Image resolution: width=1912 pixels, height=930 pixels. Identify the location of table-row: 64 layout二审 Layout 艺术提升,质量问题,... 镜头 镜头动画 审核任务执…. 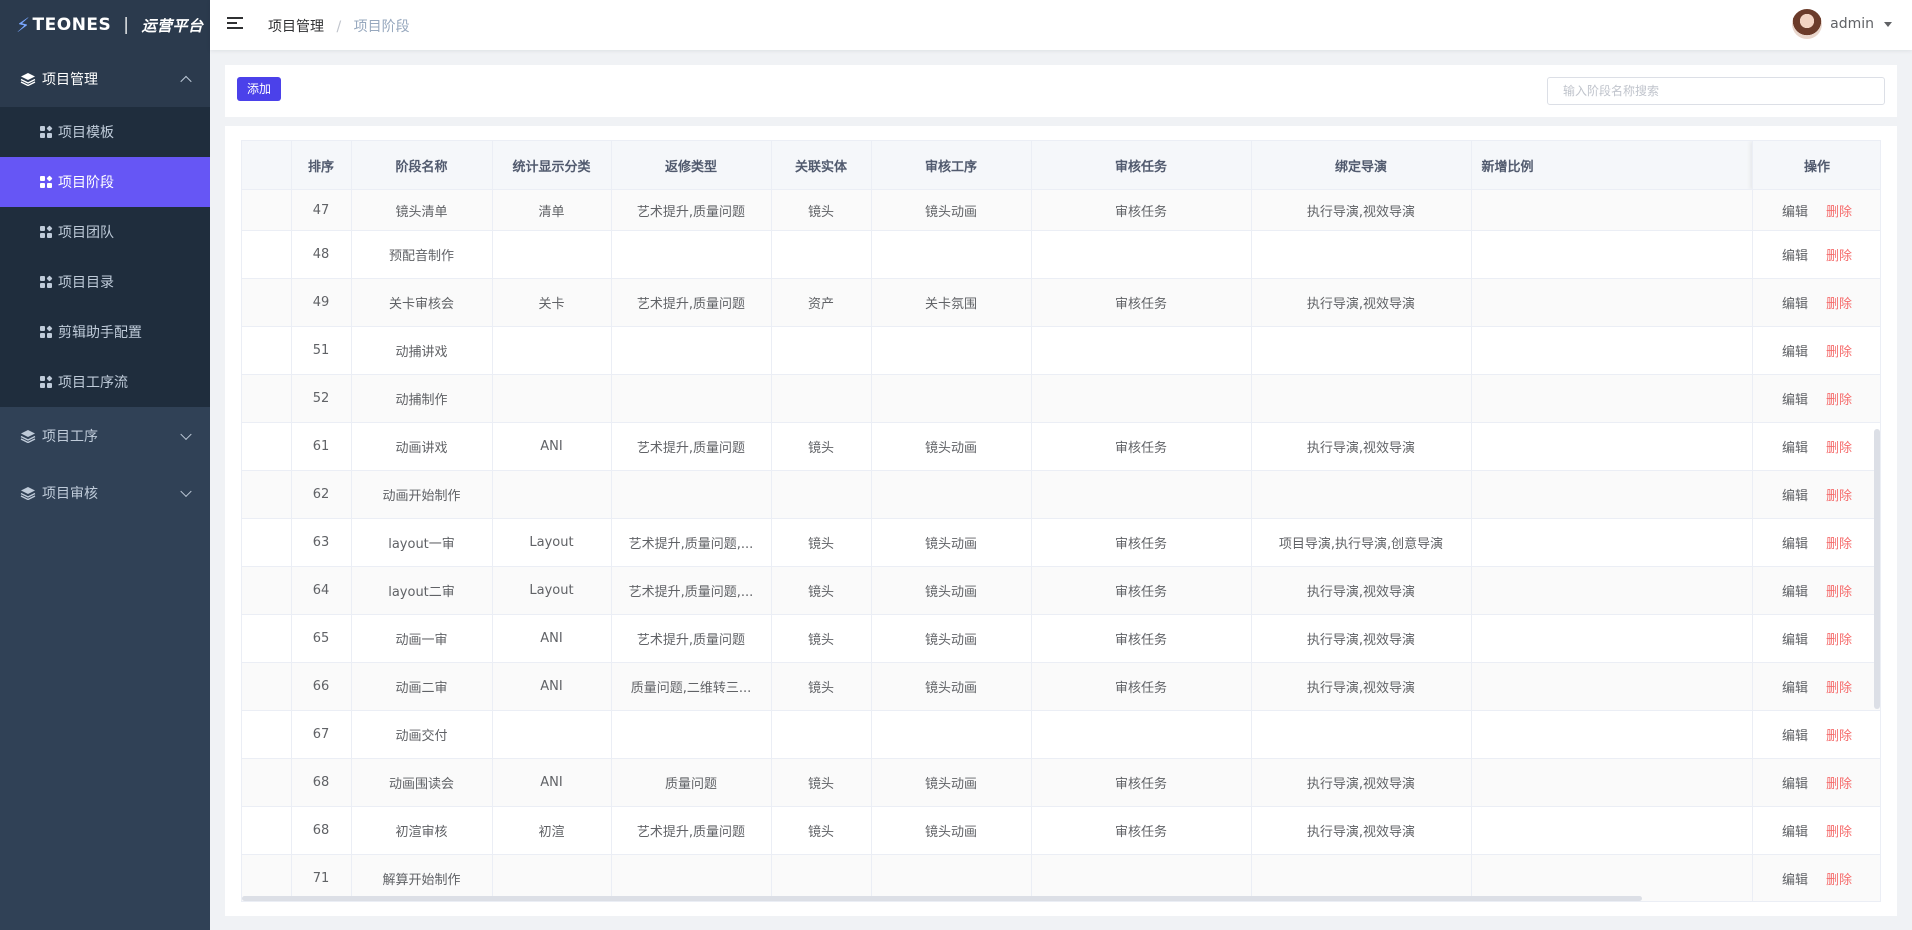
(1061, 590).